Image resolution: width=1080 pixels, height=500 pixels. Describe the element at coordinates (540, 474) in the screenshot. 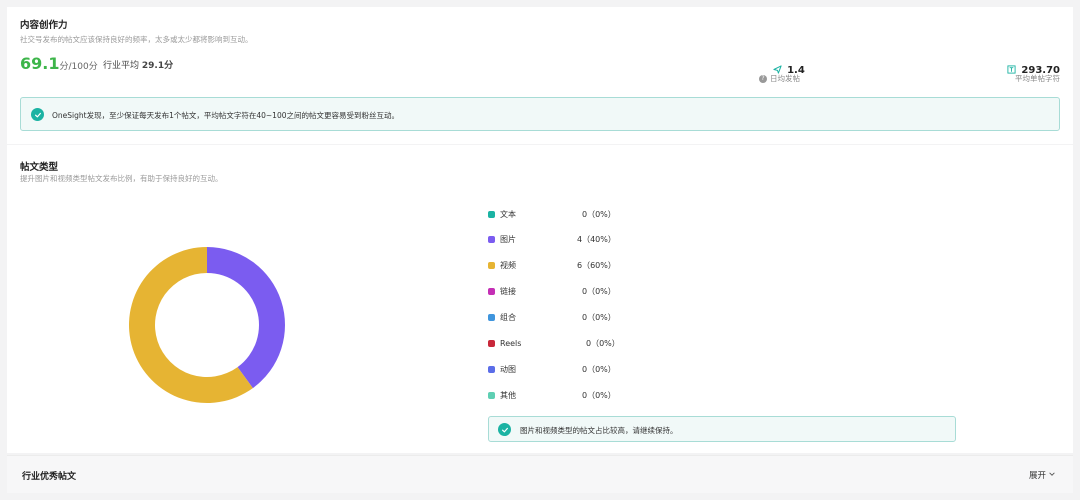

I see `industry-posts-card: 行业优秀帖文 展开` at that location.